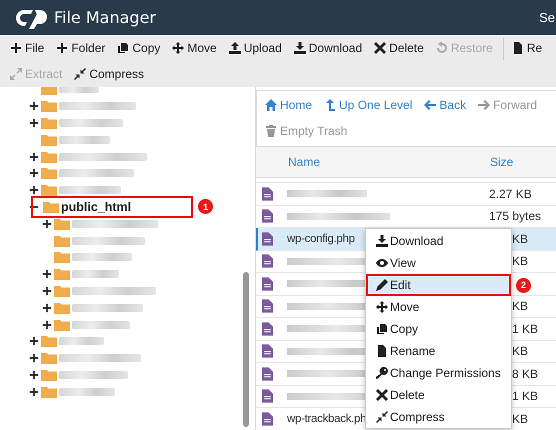 This screenshot has width=556, height=430. I want to click on nav-button: Up One Level, so click(368, 104).